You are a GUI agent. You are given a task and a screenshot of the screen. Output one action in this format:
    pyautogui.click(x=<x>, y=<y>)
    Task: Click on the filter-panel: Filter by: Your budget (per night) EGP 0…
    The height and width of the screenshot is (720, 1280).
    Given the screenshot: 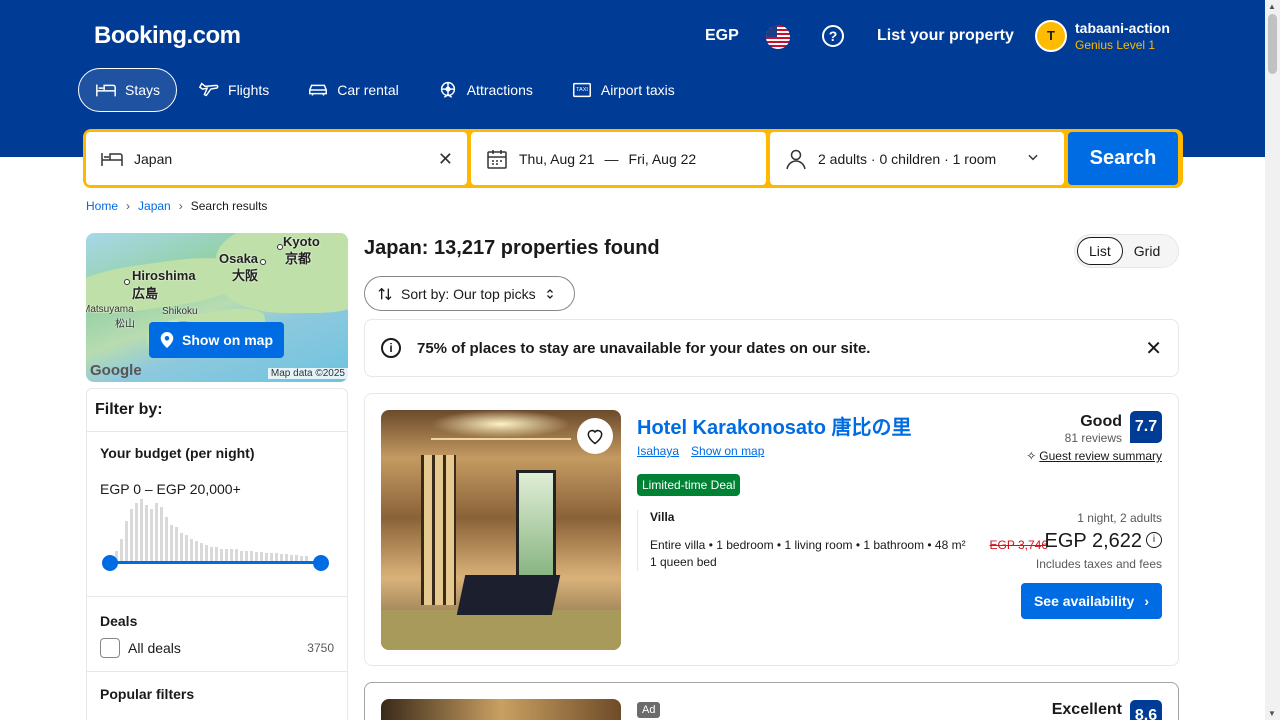 What is the action you would take?
    pyautogui.click(x=217, y=554)
    